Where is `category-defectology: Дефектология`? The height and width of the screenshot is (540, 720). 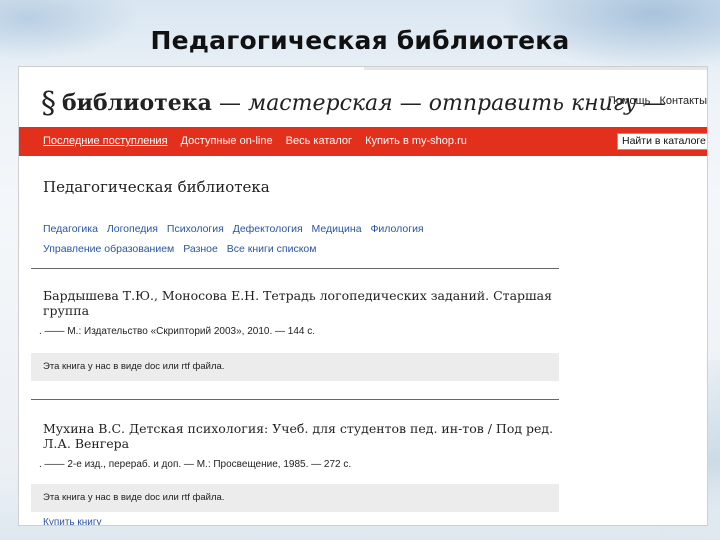 category-defectology: Дефектология is located at coordinates (268, 229).